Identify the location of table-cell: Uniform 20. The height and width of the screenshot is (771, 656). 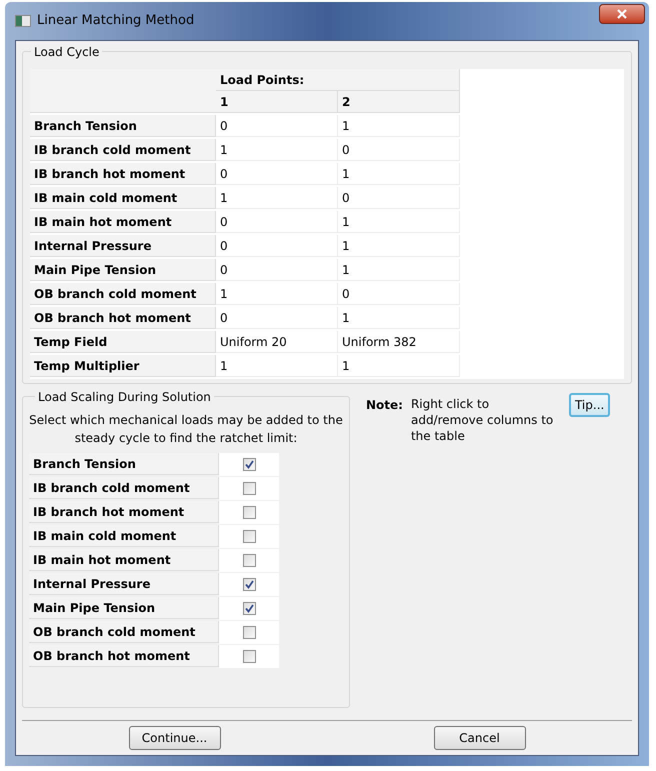
(277, 342).